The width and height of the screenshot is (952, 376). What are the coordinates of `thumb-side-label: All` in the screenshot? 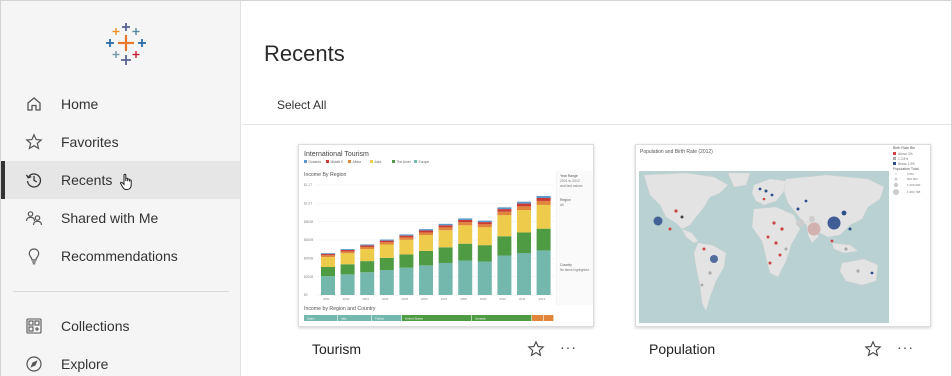 It's located at (562, 205).